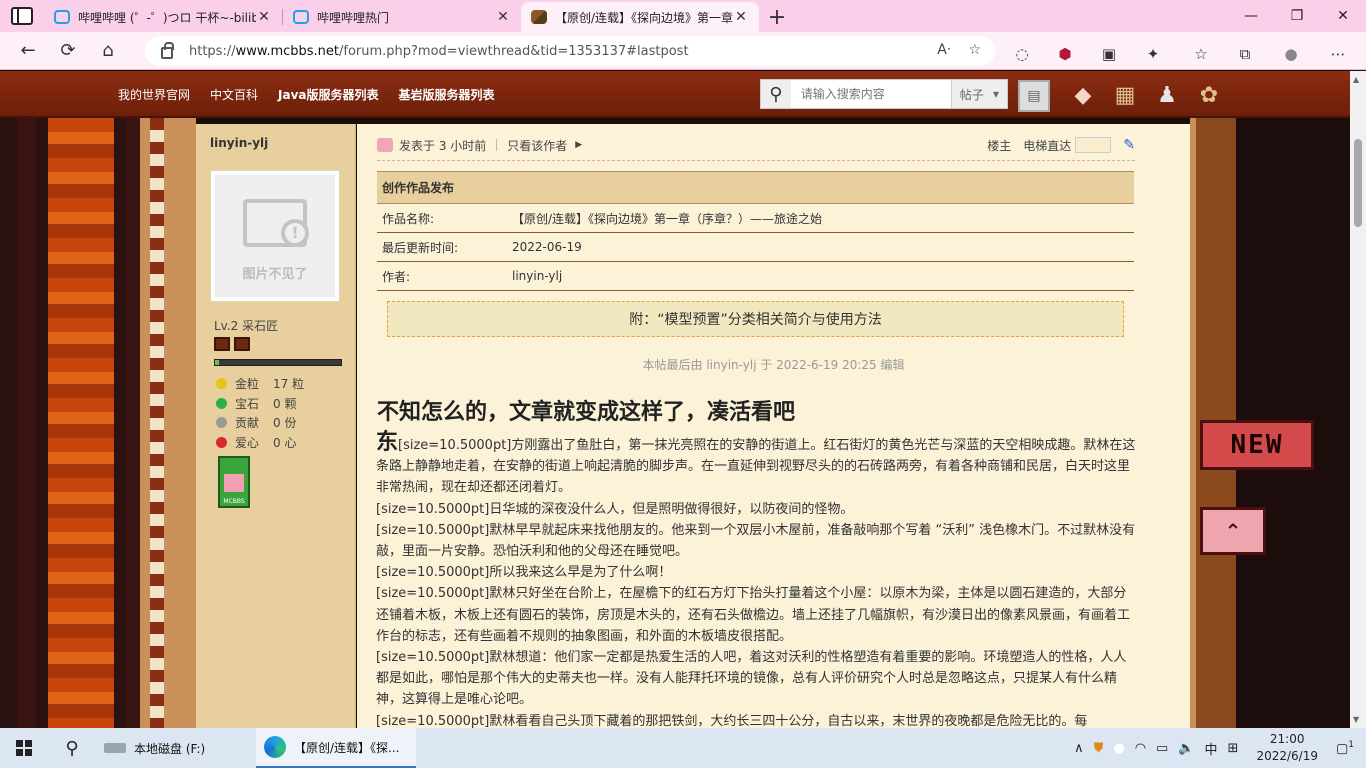 The width and height of the screenshot is (1366, 768). I want to click on frame-ribbon, so click(157, 423).